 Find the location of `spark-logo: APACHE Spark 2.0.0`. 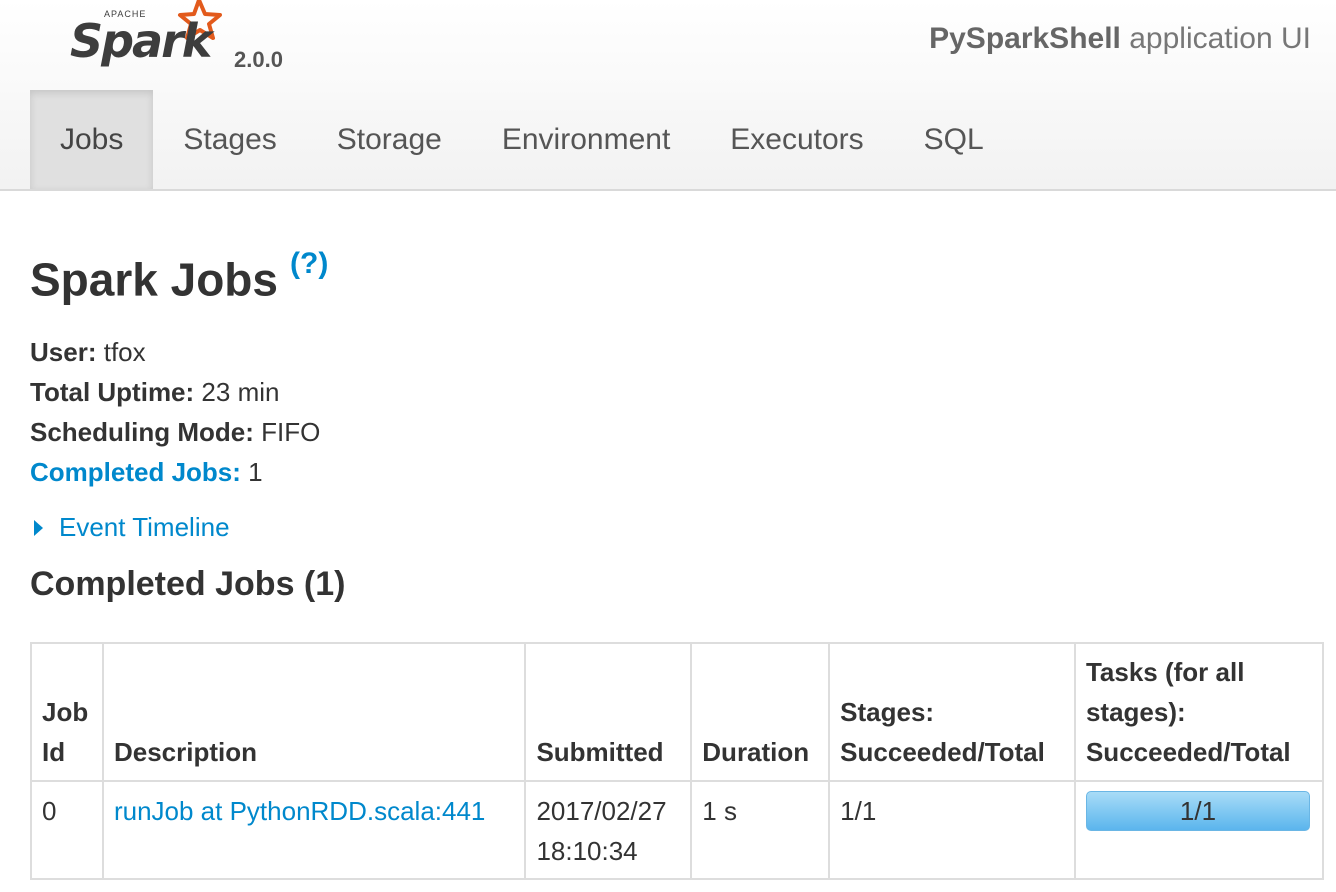

spark-logo: APACHE Spark 2.0.0 is located at coordinates (181, 42).